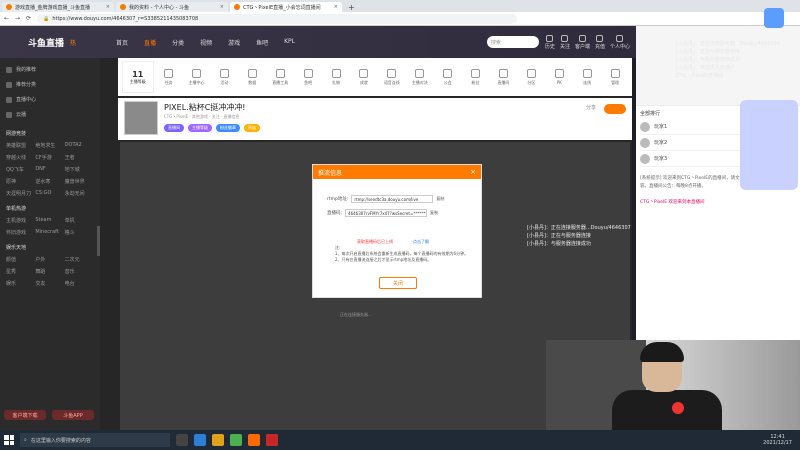  I want to click on tool-activity: 活动, so click(224, 77).